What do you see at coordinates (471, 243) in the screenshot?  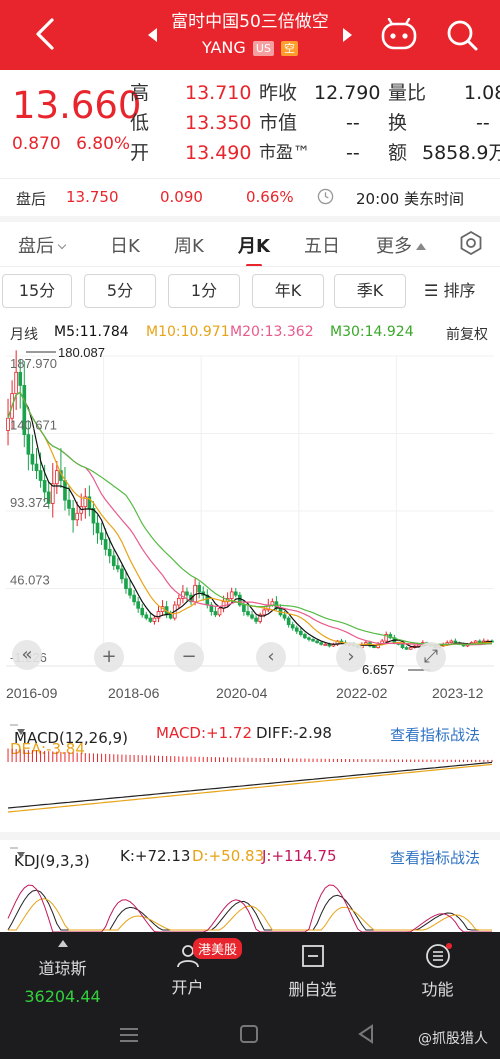 I see `settings-icon` at bounding box center [471, 243].